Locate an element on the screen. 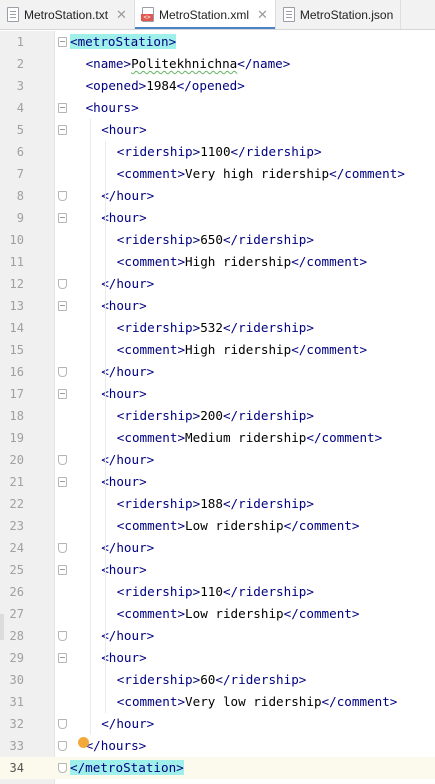 This screenshot has width=435, height=784. code-line: 14 <ridership>532</ridership> is located at coordinates (217, 328).